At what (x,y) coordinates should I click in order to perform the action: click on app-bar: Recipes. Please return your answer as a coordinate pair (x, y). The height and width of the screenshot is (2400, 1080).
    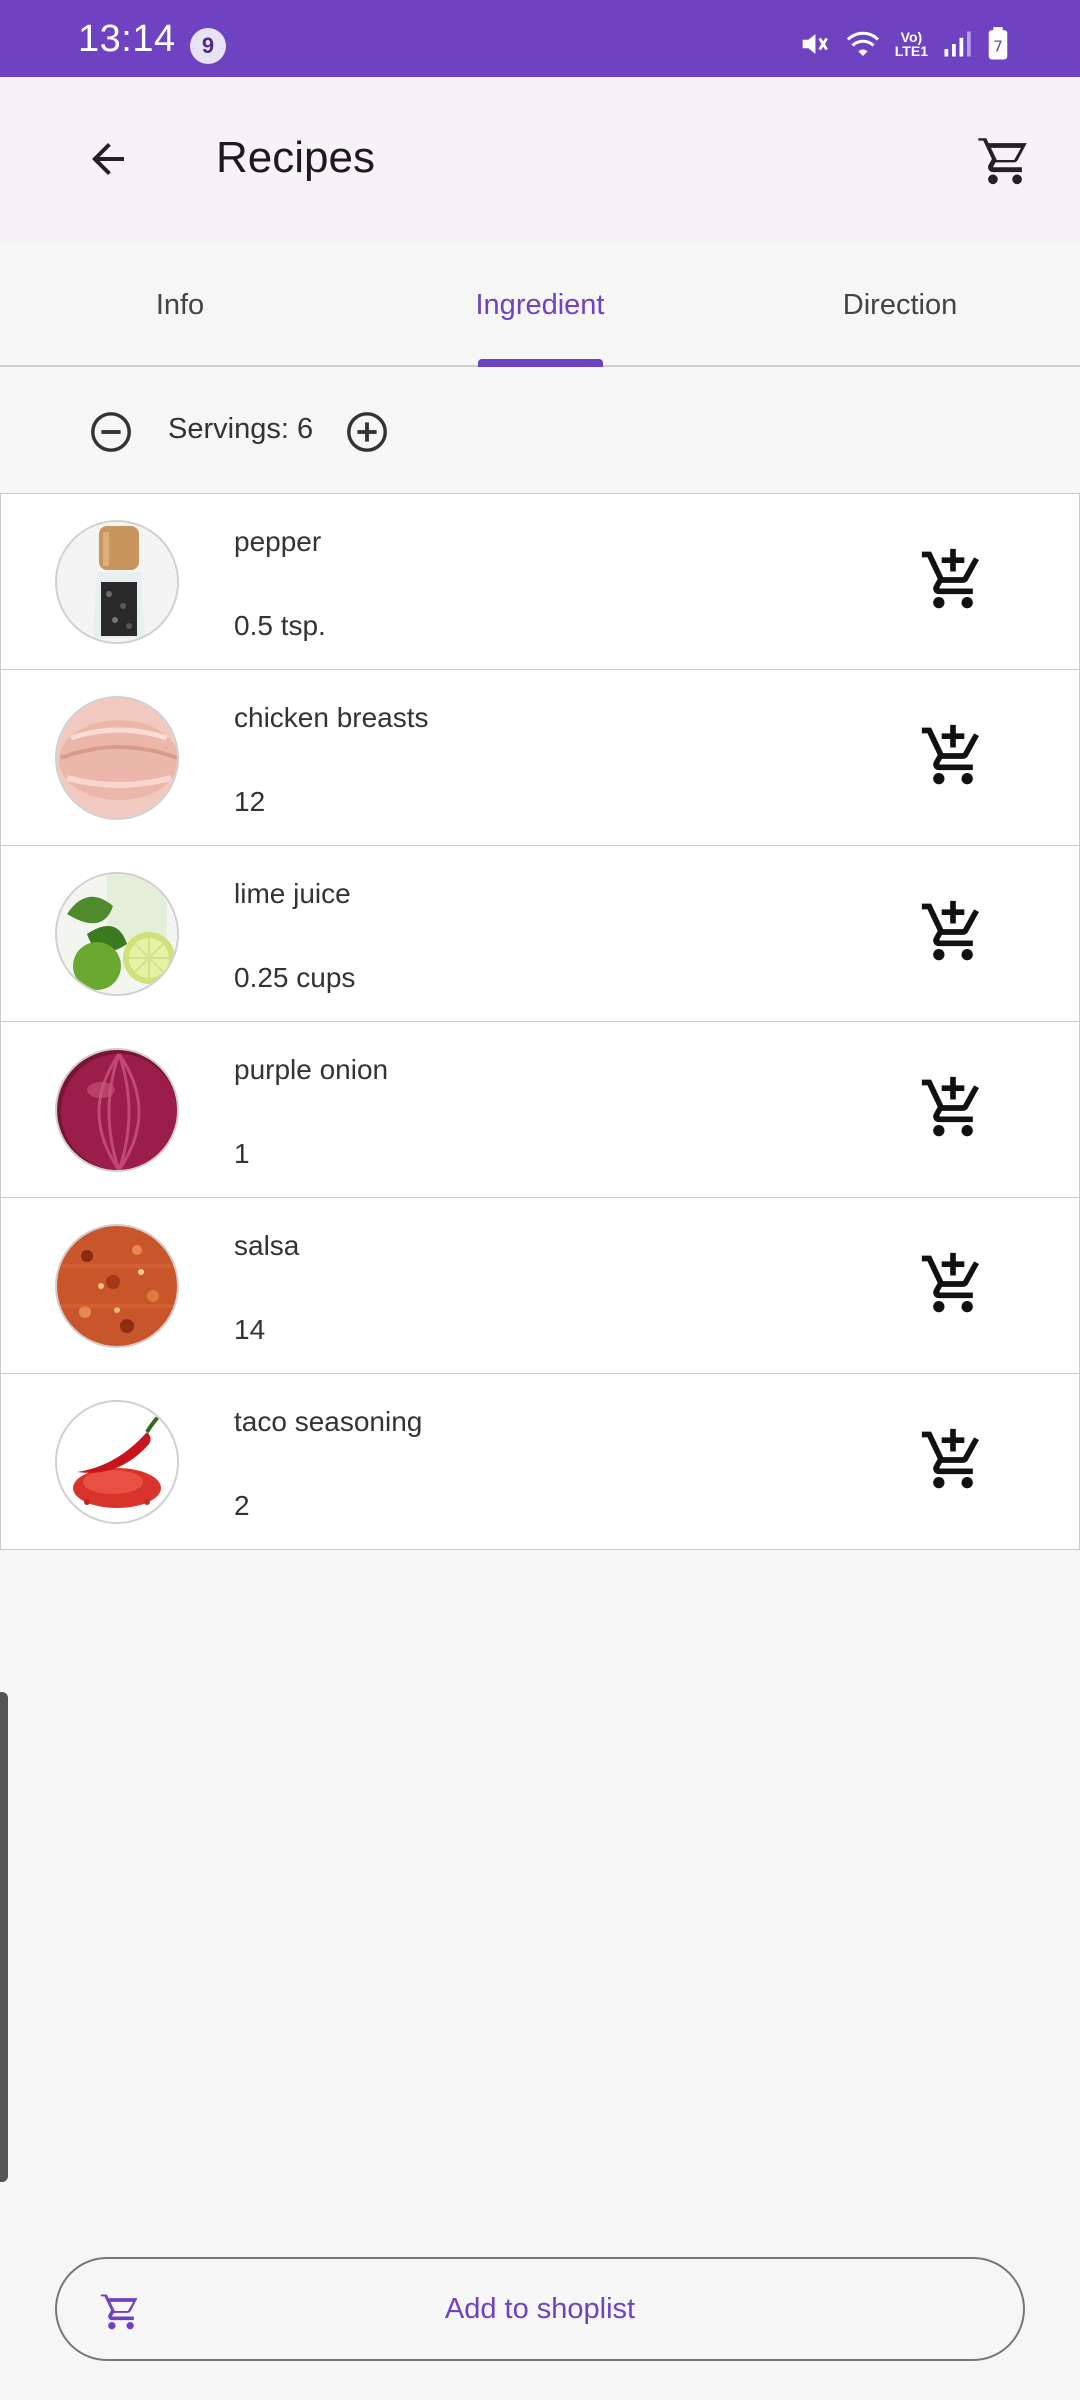
    Looking at the image, I should click on (540, 161).